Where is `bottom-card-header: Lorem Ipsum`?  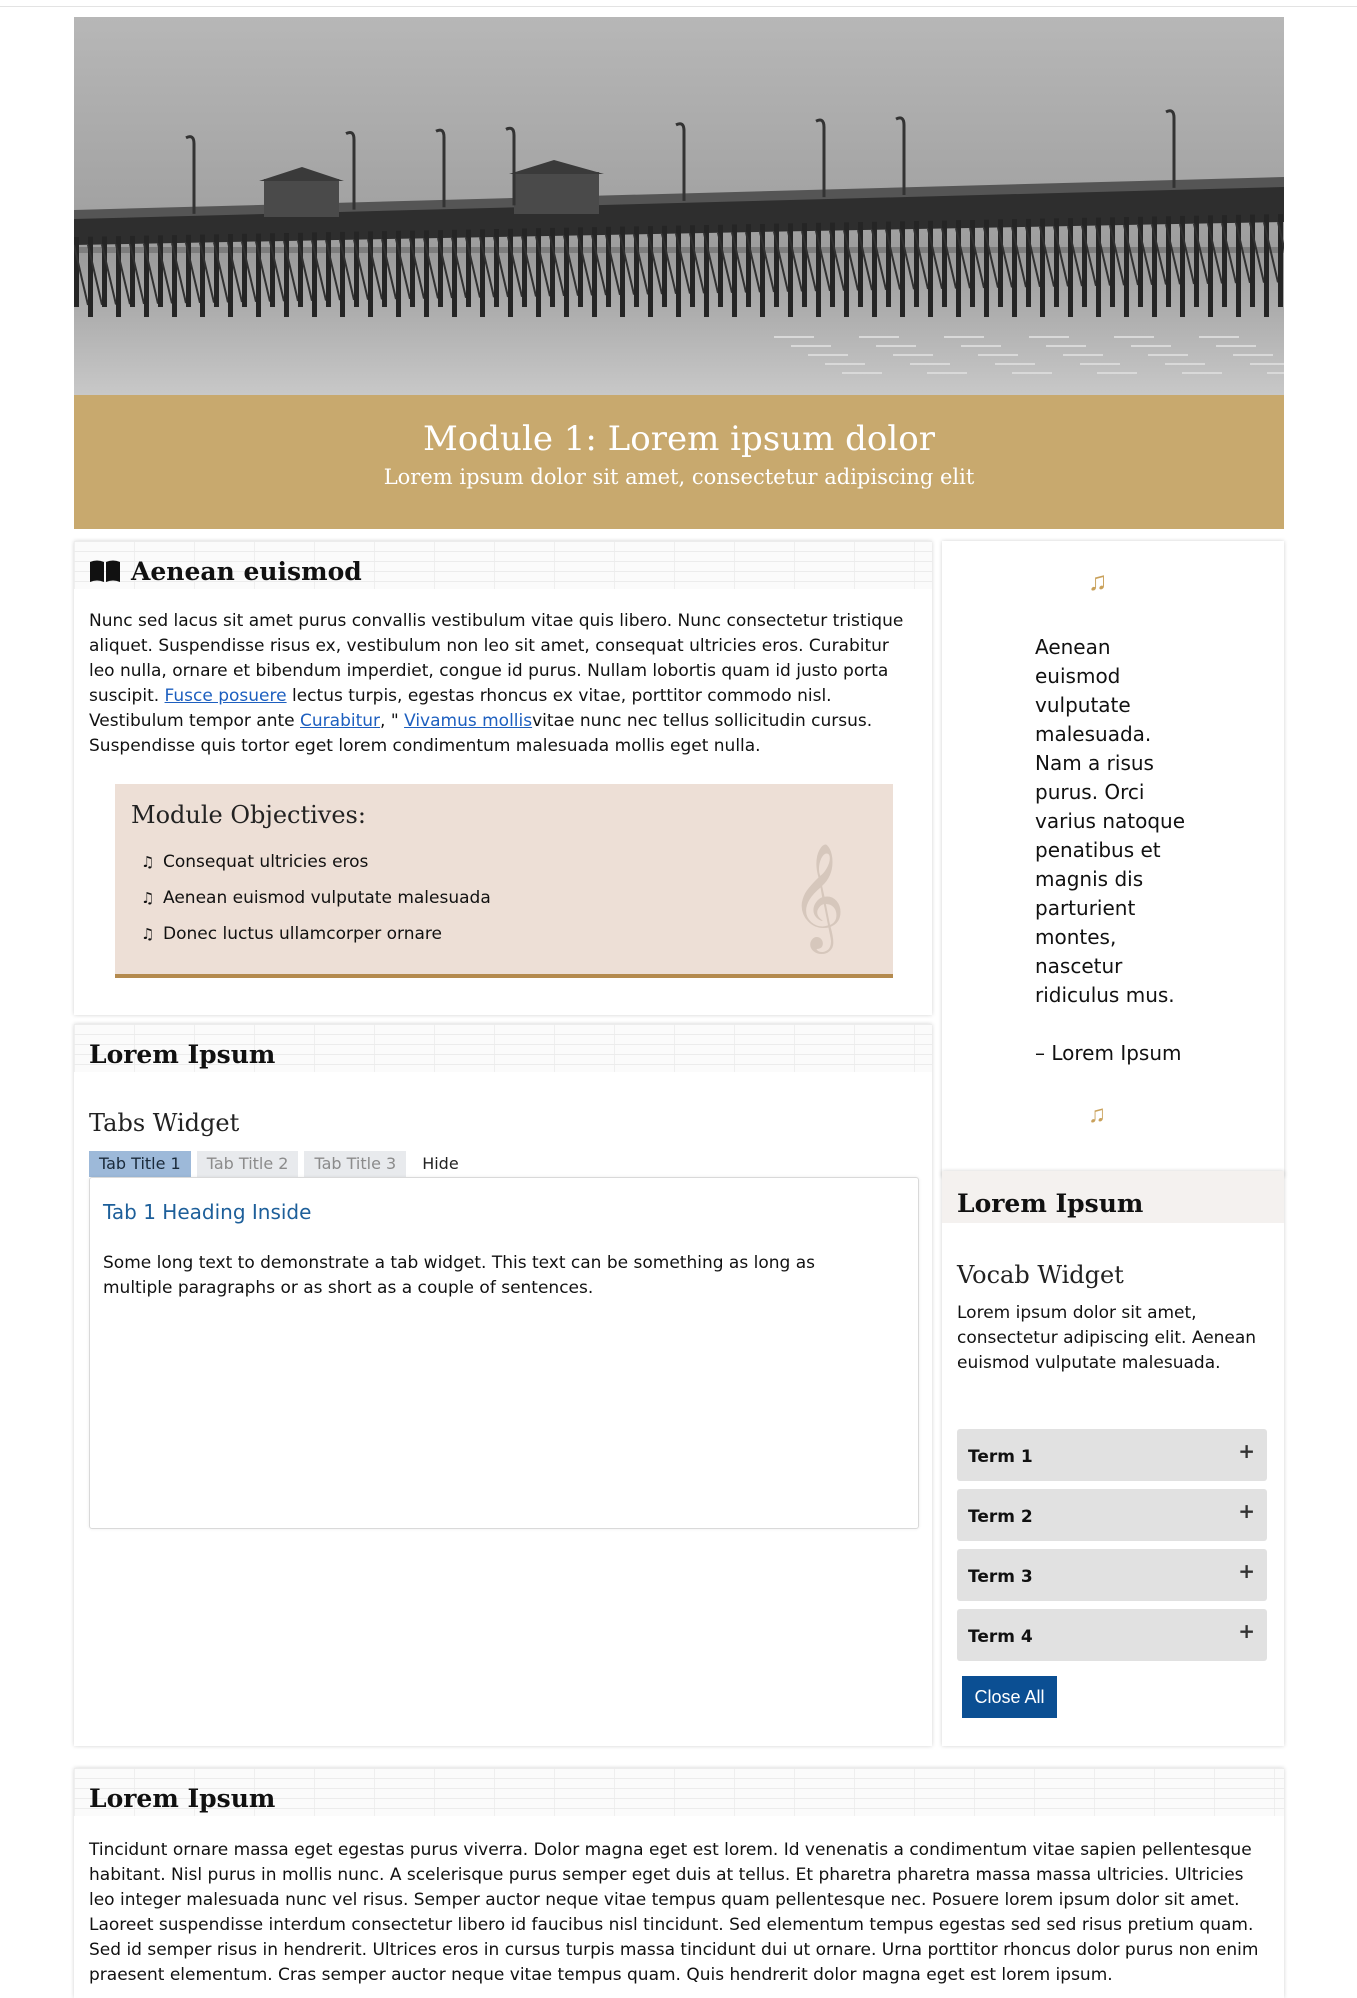 bottom-card-header: Lorem Ipsum is located at coordinates (679, 1792).